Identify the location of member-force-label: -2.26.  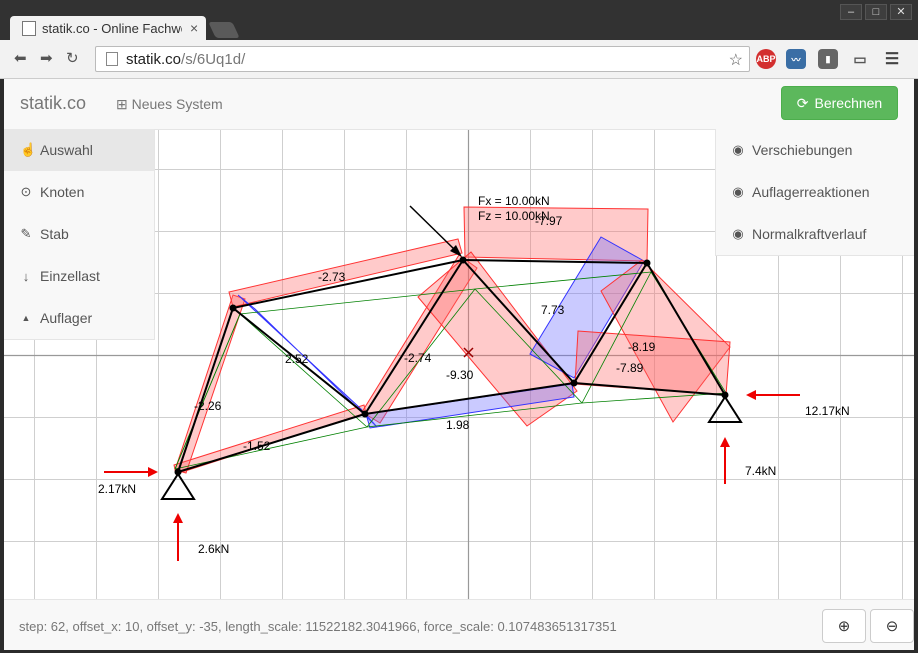
(208, 406).